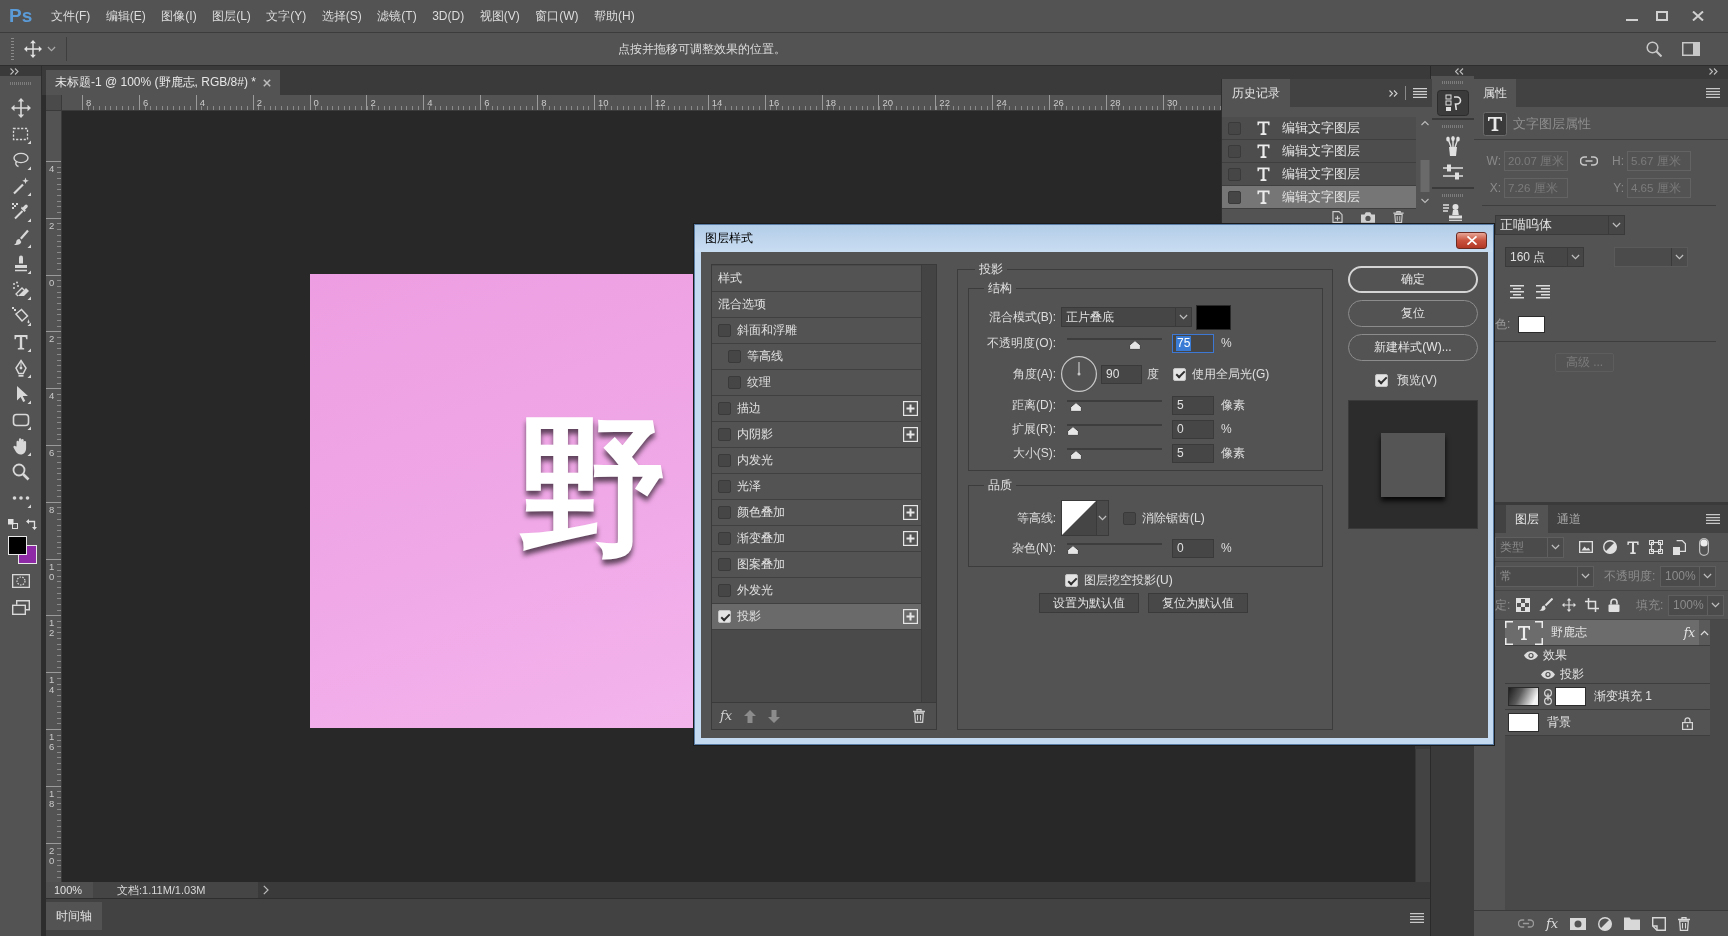 The height and width of the screenshot is (936, 1728). What do you see at coordinates (267, 82) in the screenshot?
I see `close-icon` at bounding box center [267, 82].